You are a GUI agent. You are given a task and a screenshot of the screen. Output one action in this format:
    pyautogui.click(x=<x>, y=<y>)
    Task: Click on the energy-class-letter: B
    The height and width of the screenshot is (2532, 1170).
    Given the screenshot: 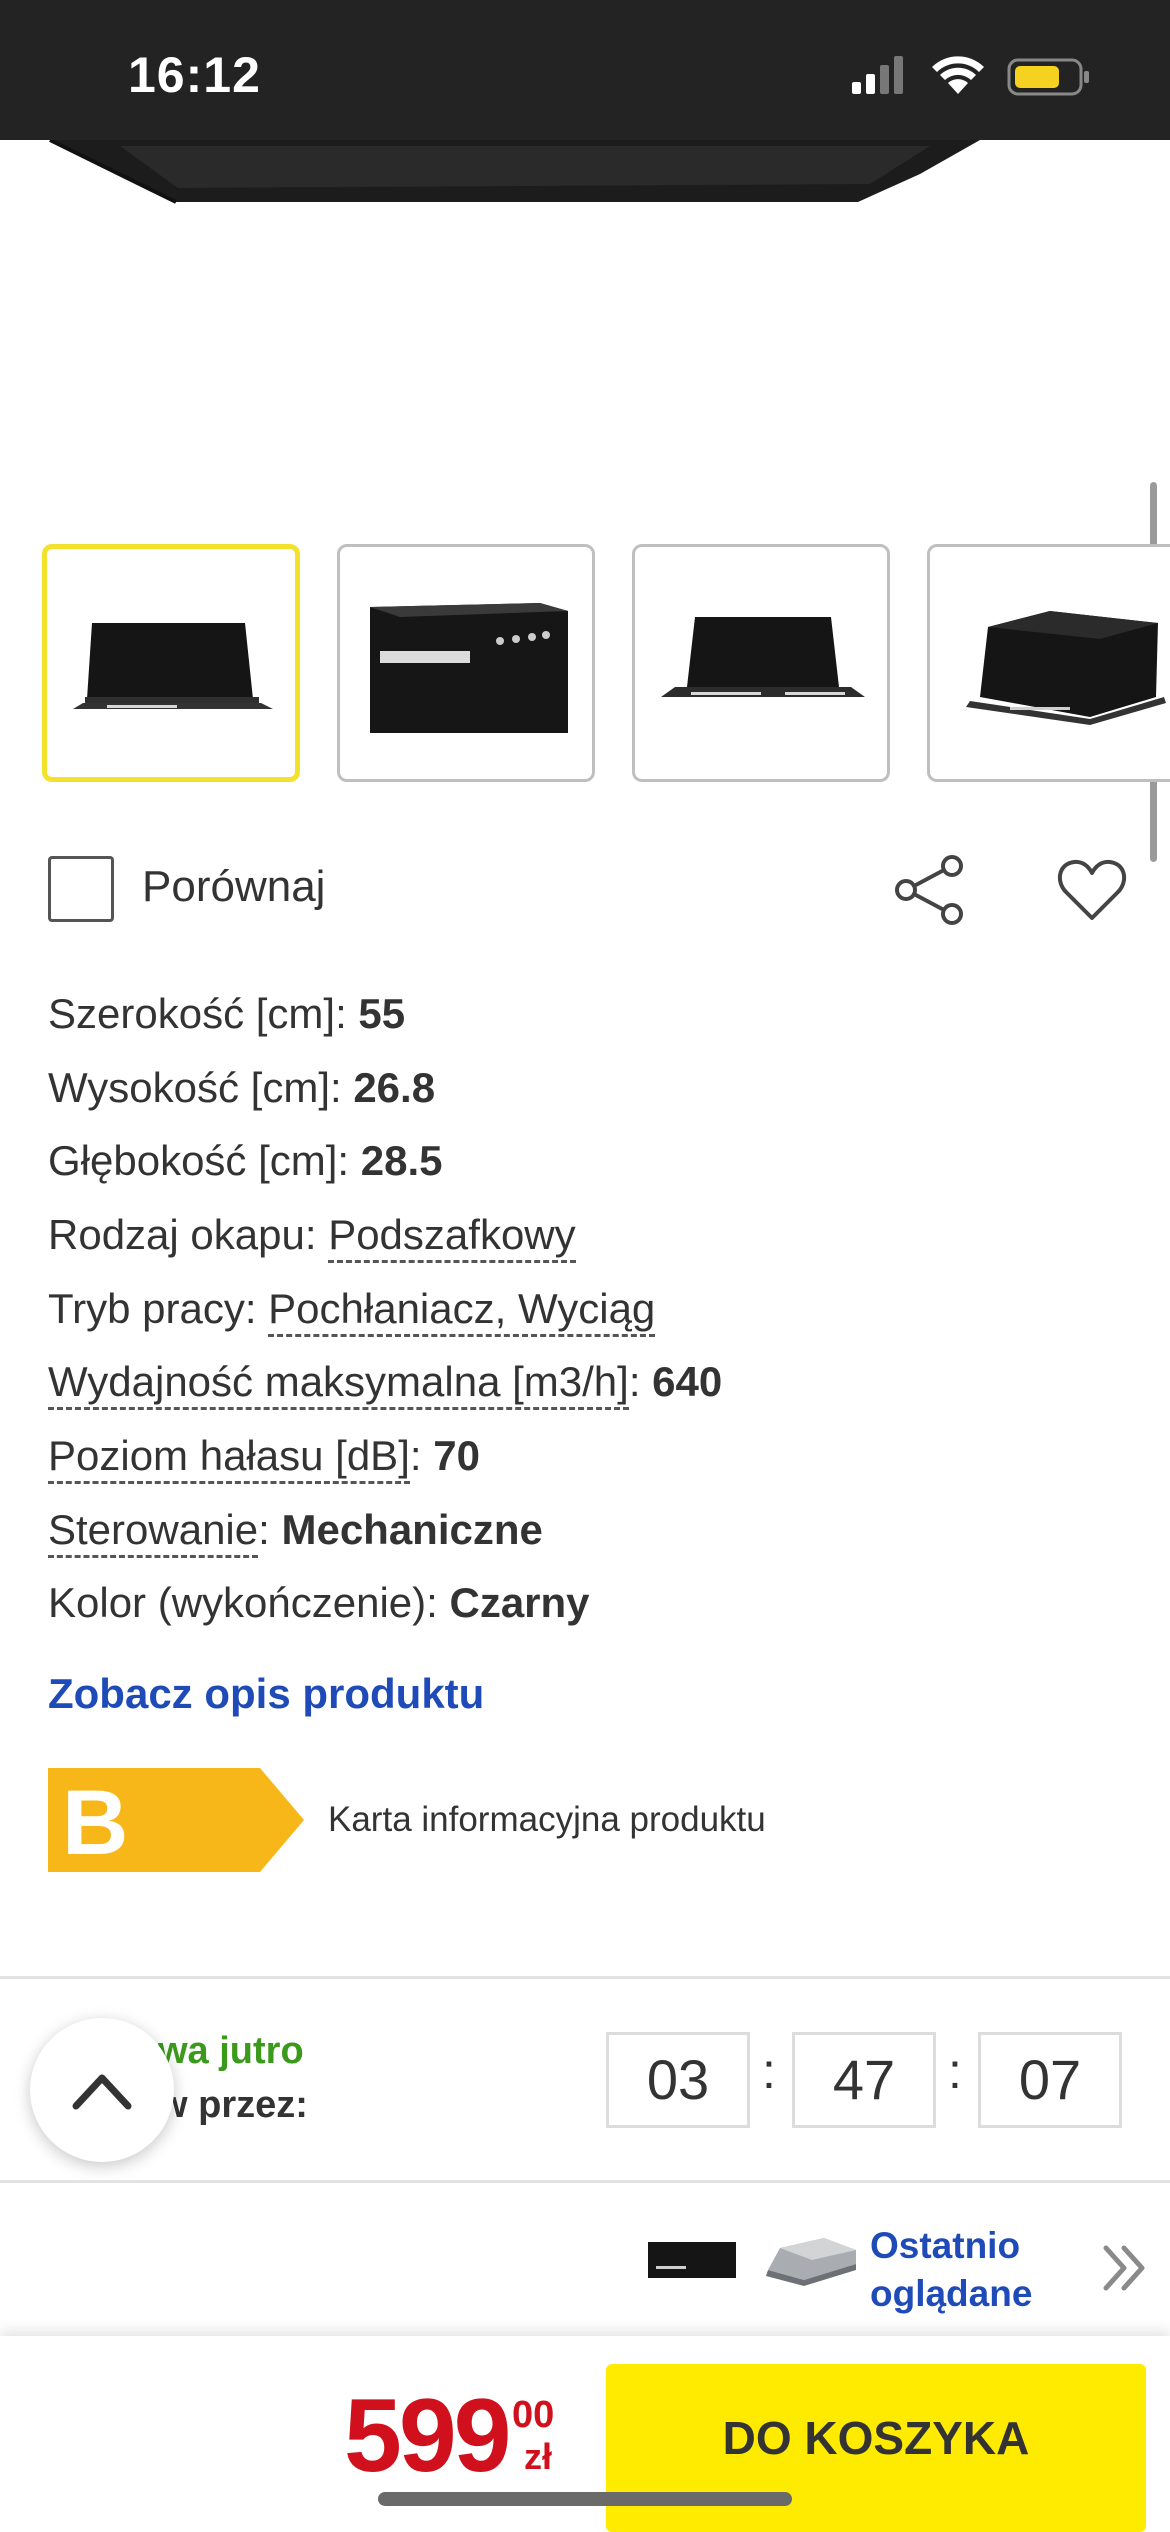 What is the action you would take?
    pyautogui.click(x=95, y=1822)
    